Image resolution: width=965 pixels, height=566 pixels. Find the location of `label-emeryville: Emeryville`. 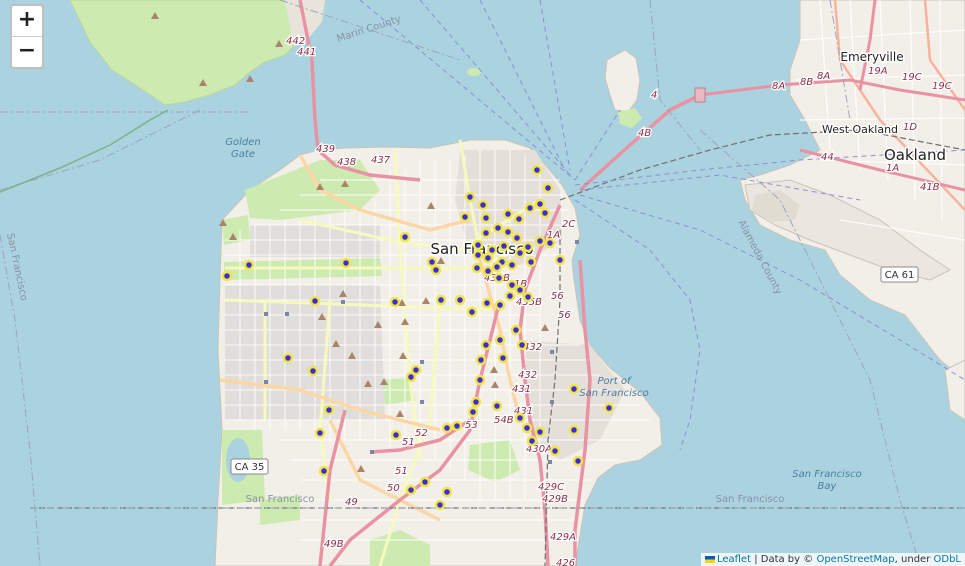

label-emeryville: Emeryville is located at coordinates (871, 57).